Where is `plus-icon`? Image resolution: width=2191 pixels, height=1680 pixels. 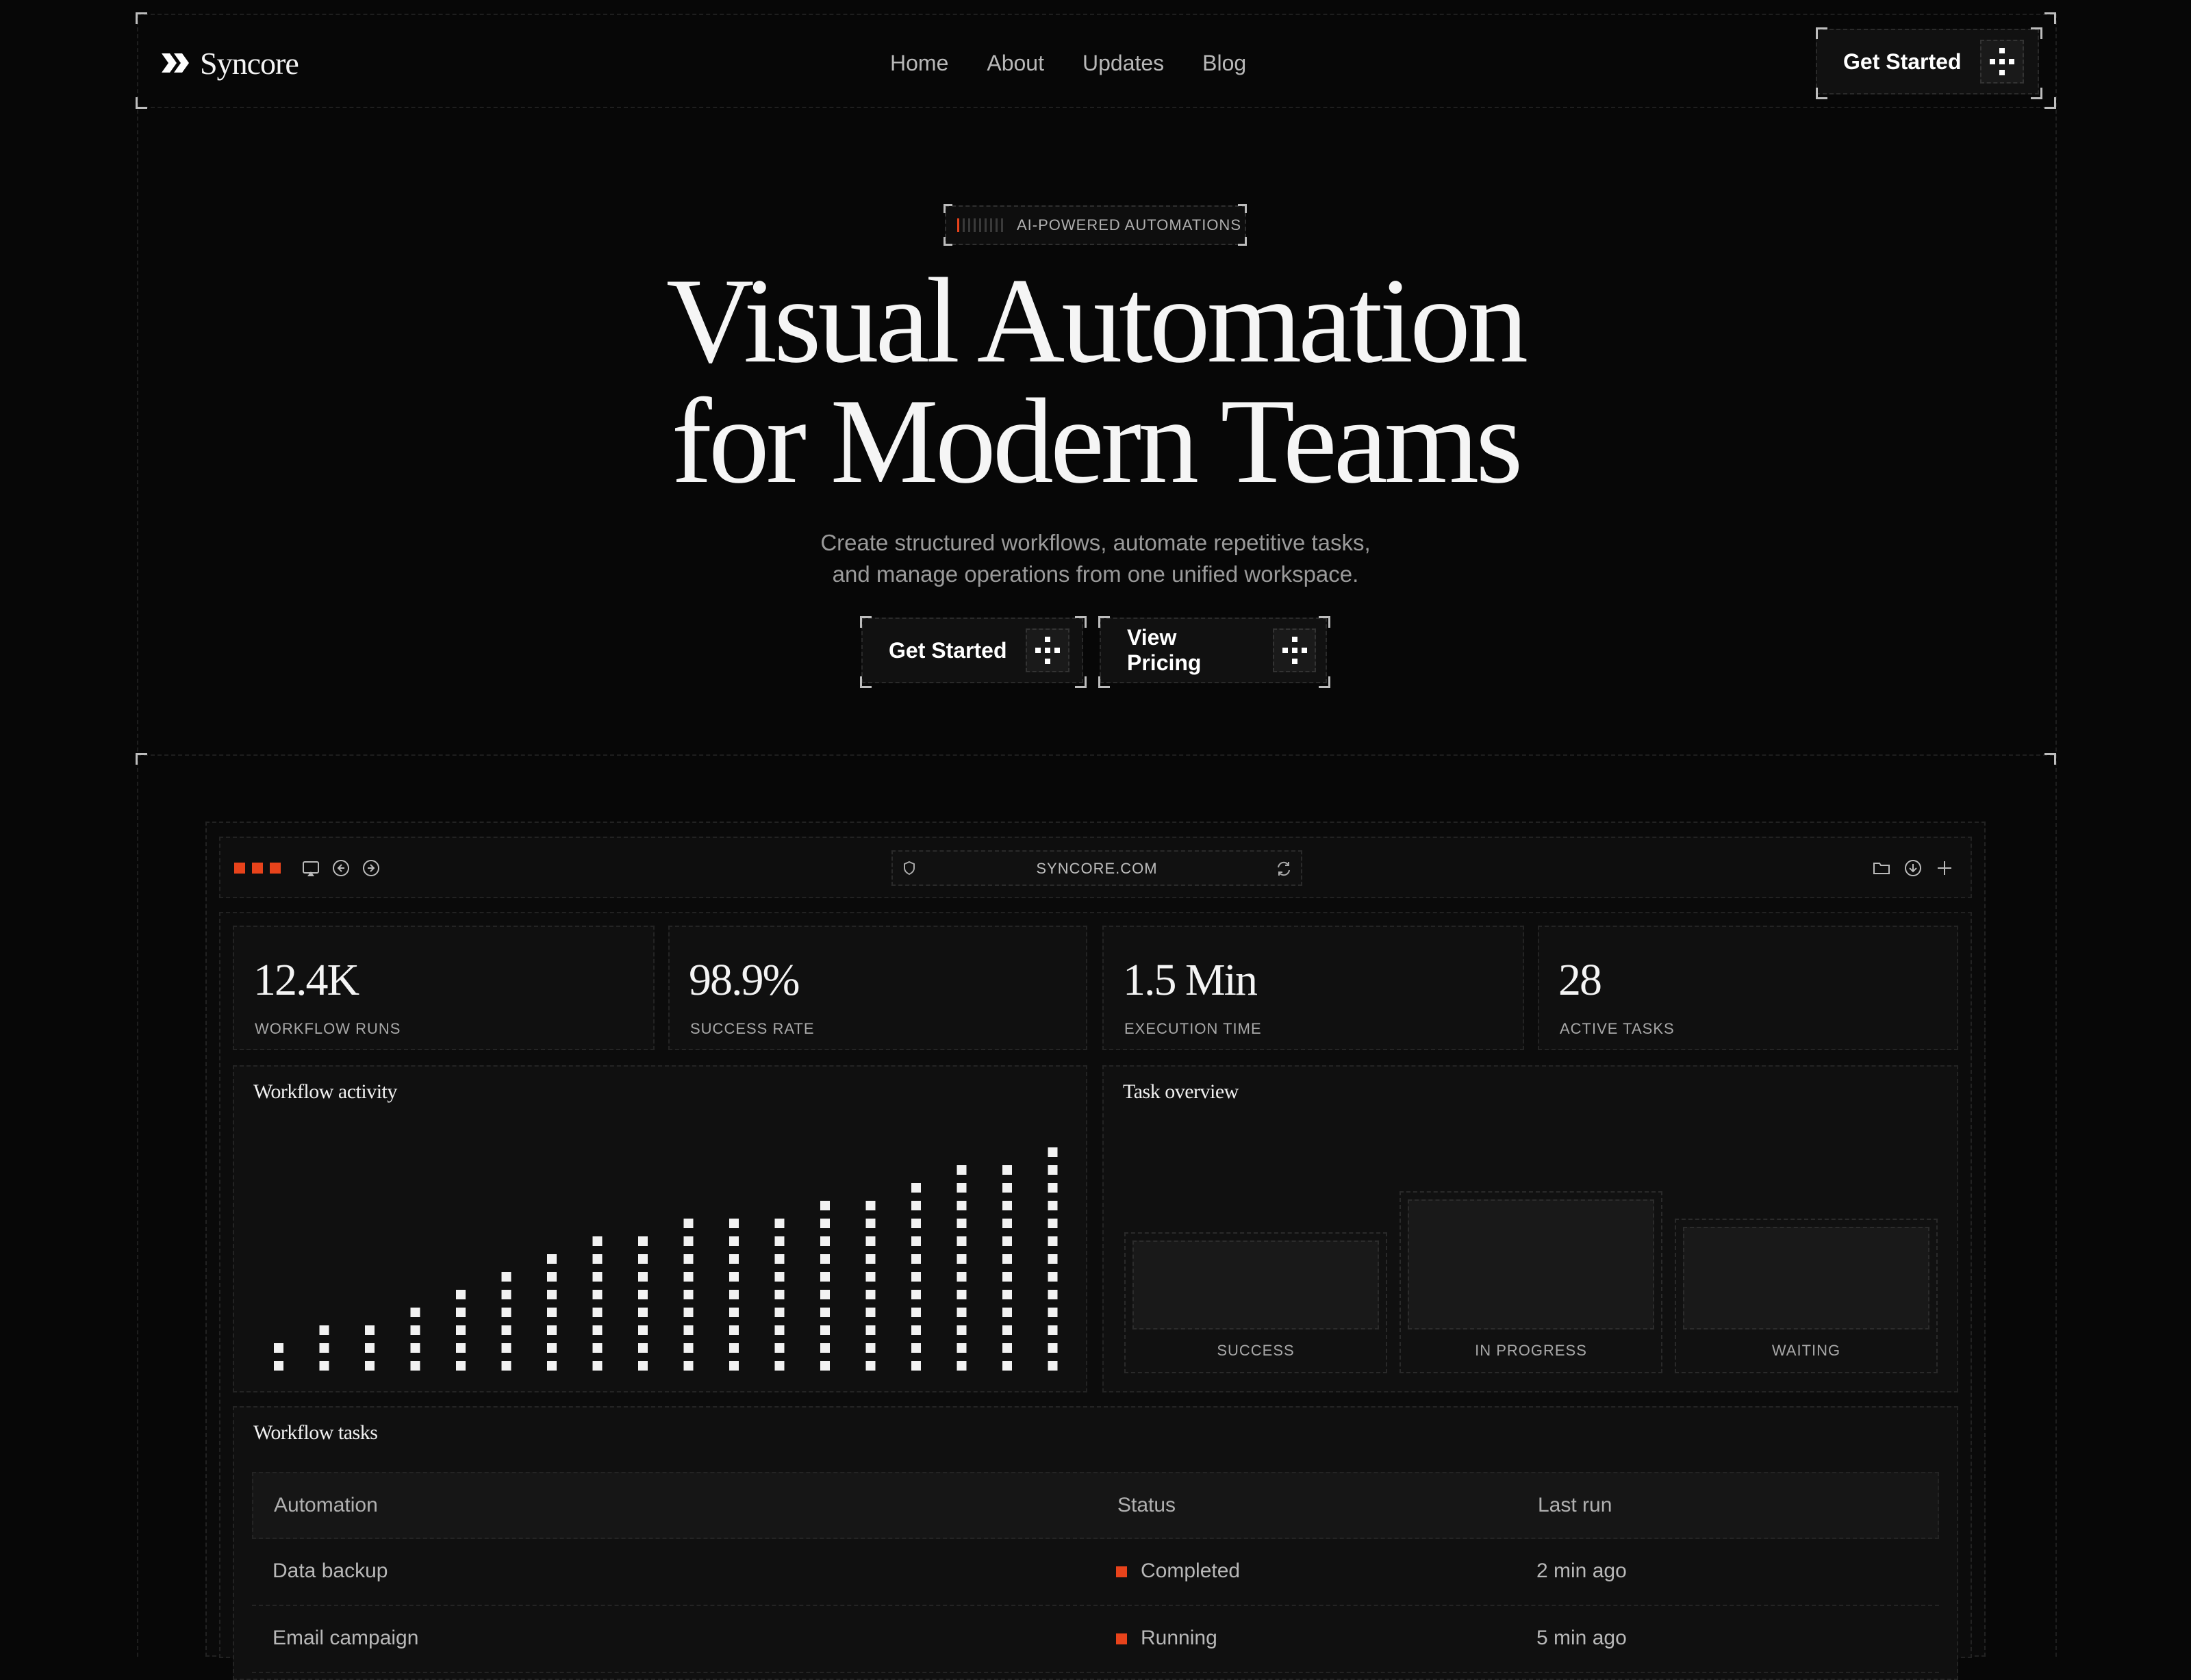
plus-icon is located at coordinates (1944, 868).